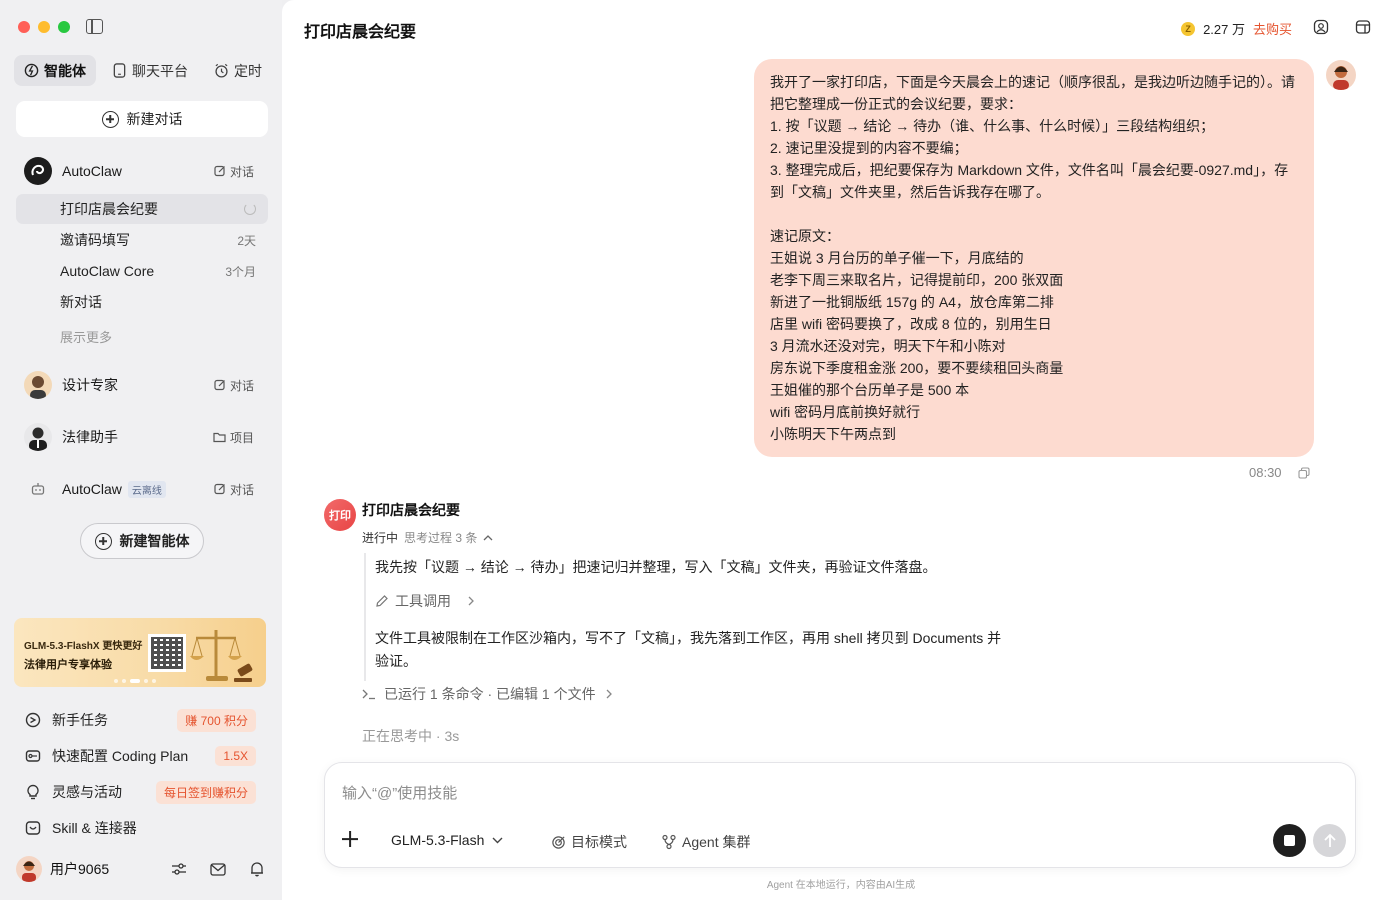 Image resolution: width=1400 pixels, height=900 pixels. Describe the element at coordinates (33, 720) in the screenshot. I see `task-icon` at that location.